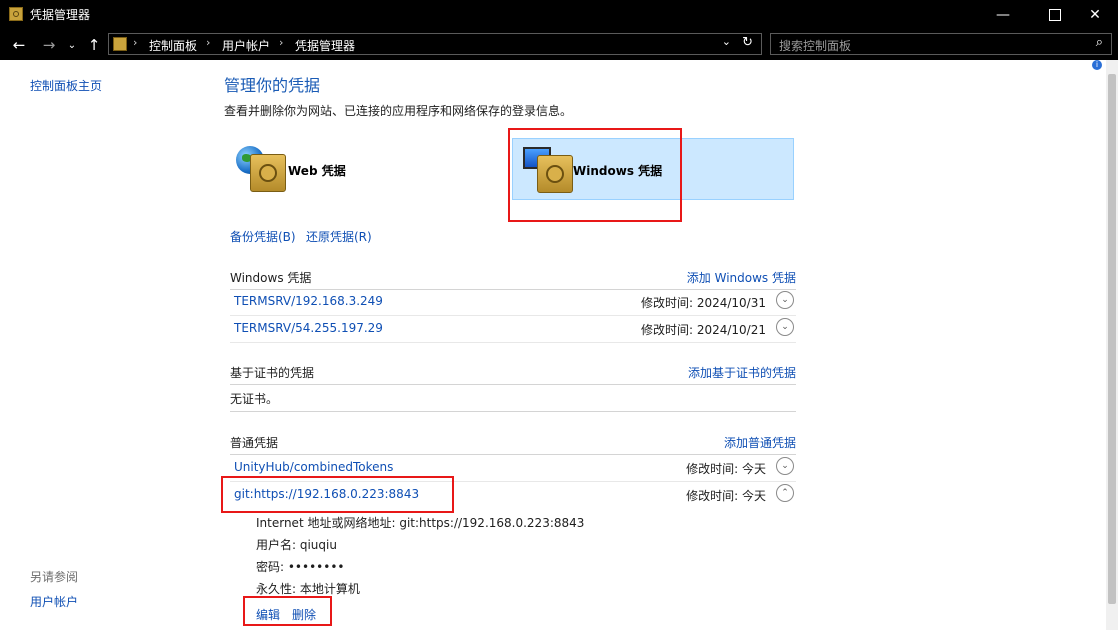  Describe the element at coordinates (742, 372) in the screenshot. I see `add-certificate-credential-link: 添加基于证书的凭据` at that location.